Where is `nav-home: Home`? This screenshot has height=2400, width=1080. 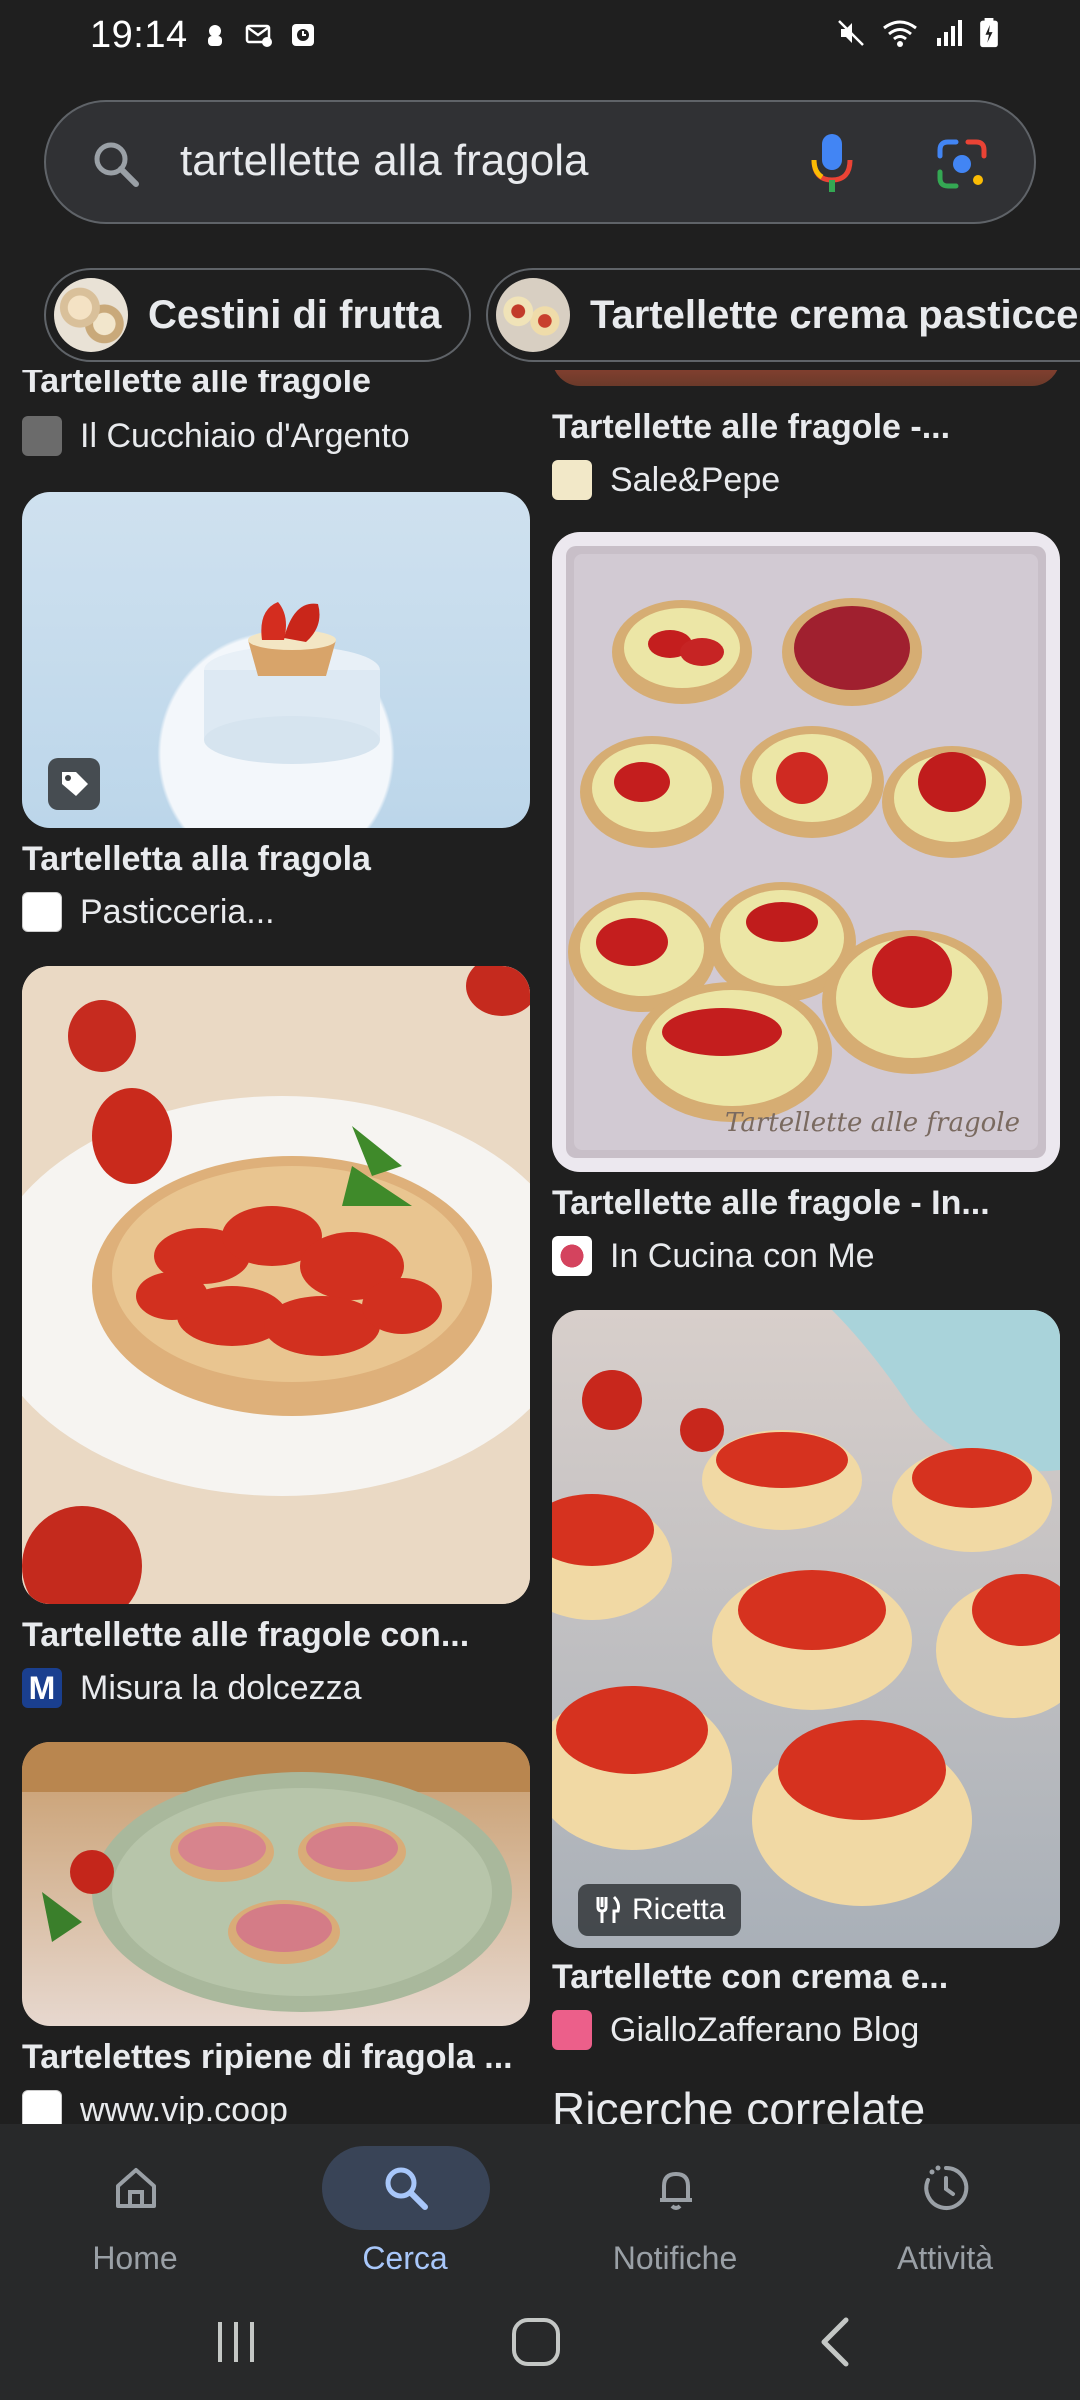 nav-home: Home is located at coordinates (135, 2206).